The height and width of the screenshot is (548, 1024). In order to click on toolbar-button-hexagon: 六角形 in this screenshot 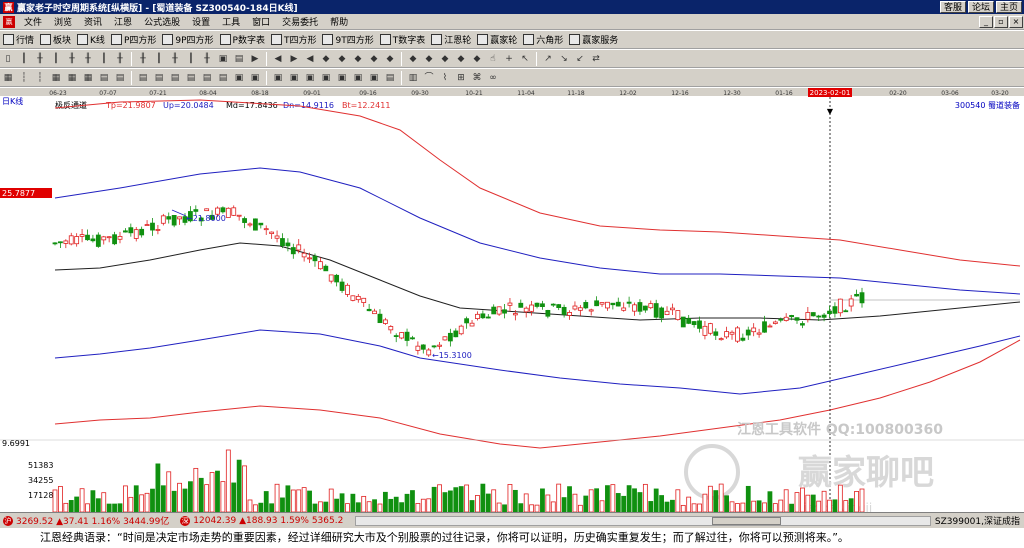, I will do `click(543, 39)`.